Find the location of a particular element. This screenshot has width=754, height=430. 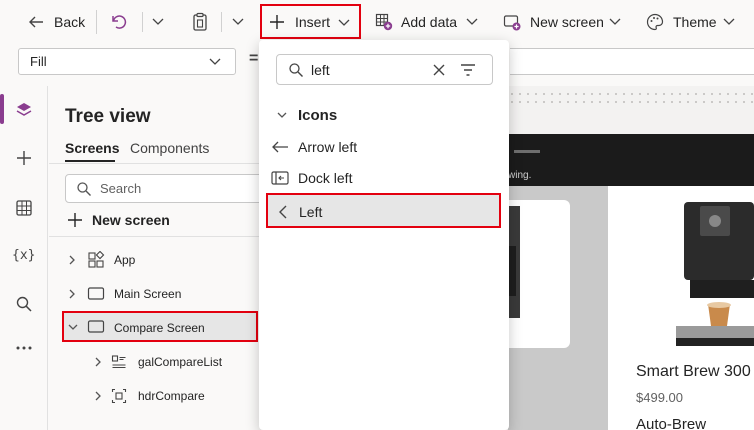

insert-item-label: Arrow left is located at coordinates (328, 147).